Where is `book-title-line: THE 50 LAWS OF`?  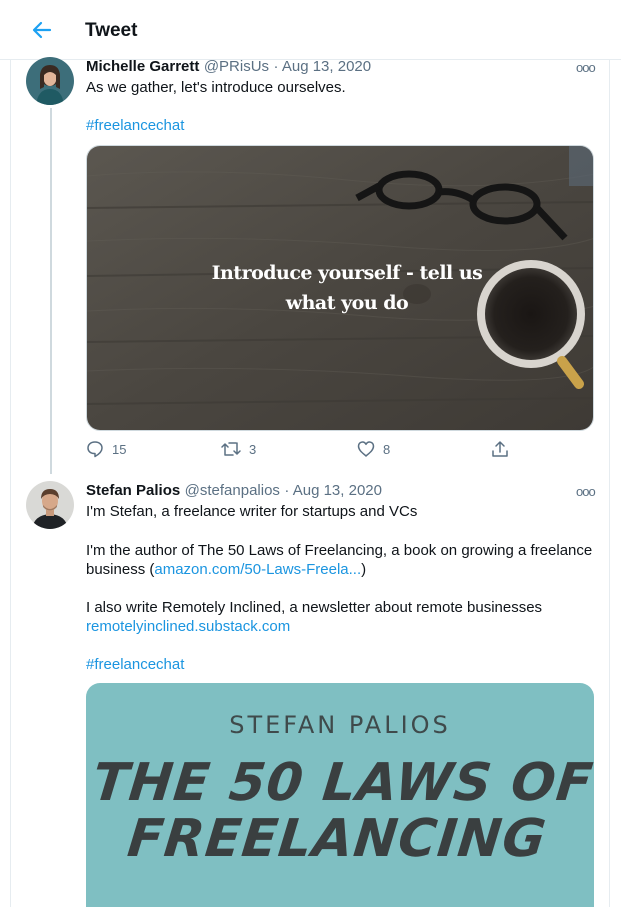 book-title-line: THE 50 LAWS OF is located at coordinates (341, 783).